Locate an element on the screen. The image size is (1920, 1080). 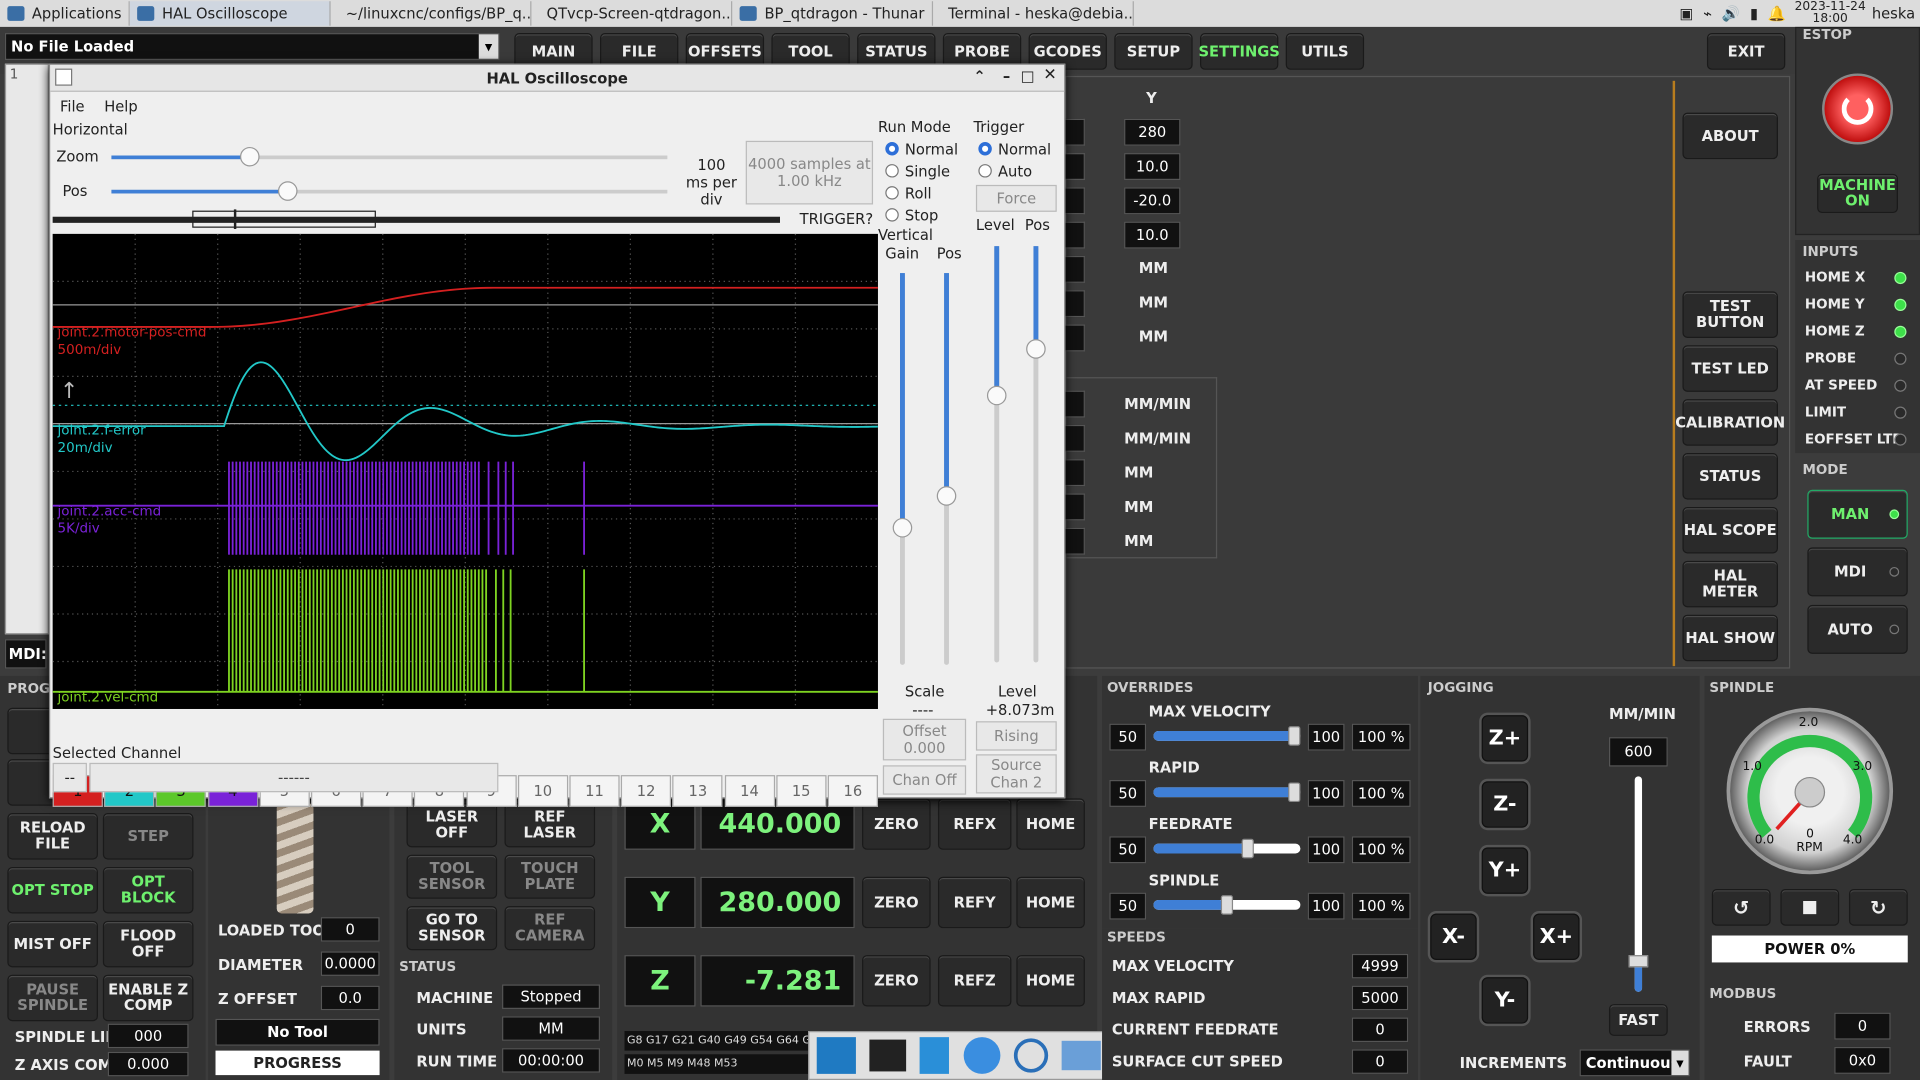
override-spindle-slider is located at coordinates (1227, 905).